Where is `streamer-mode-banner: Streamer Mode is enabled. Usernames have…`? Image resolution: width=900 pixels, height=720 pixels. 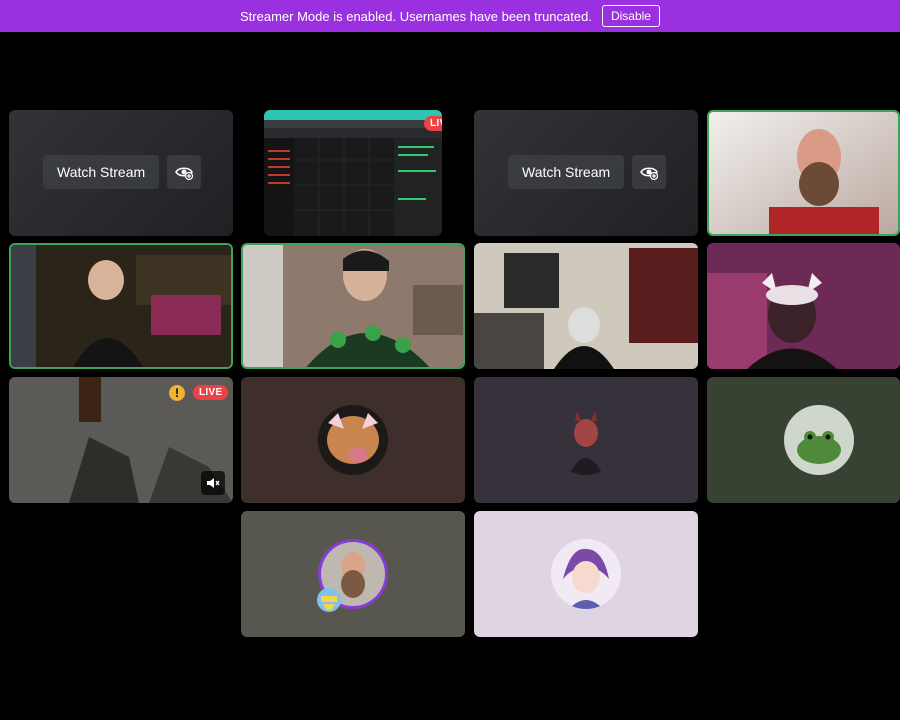
streamer-mode-banner: Streamer Mode is enabled. Usernames have… is located at coordinates (450, 16).